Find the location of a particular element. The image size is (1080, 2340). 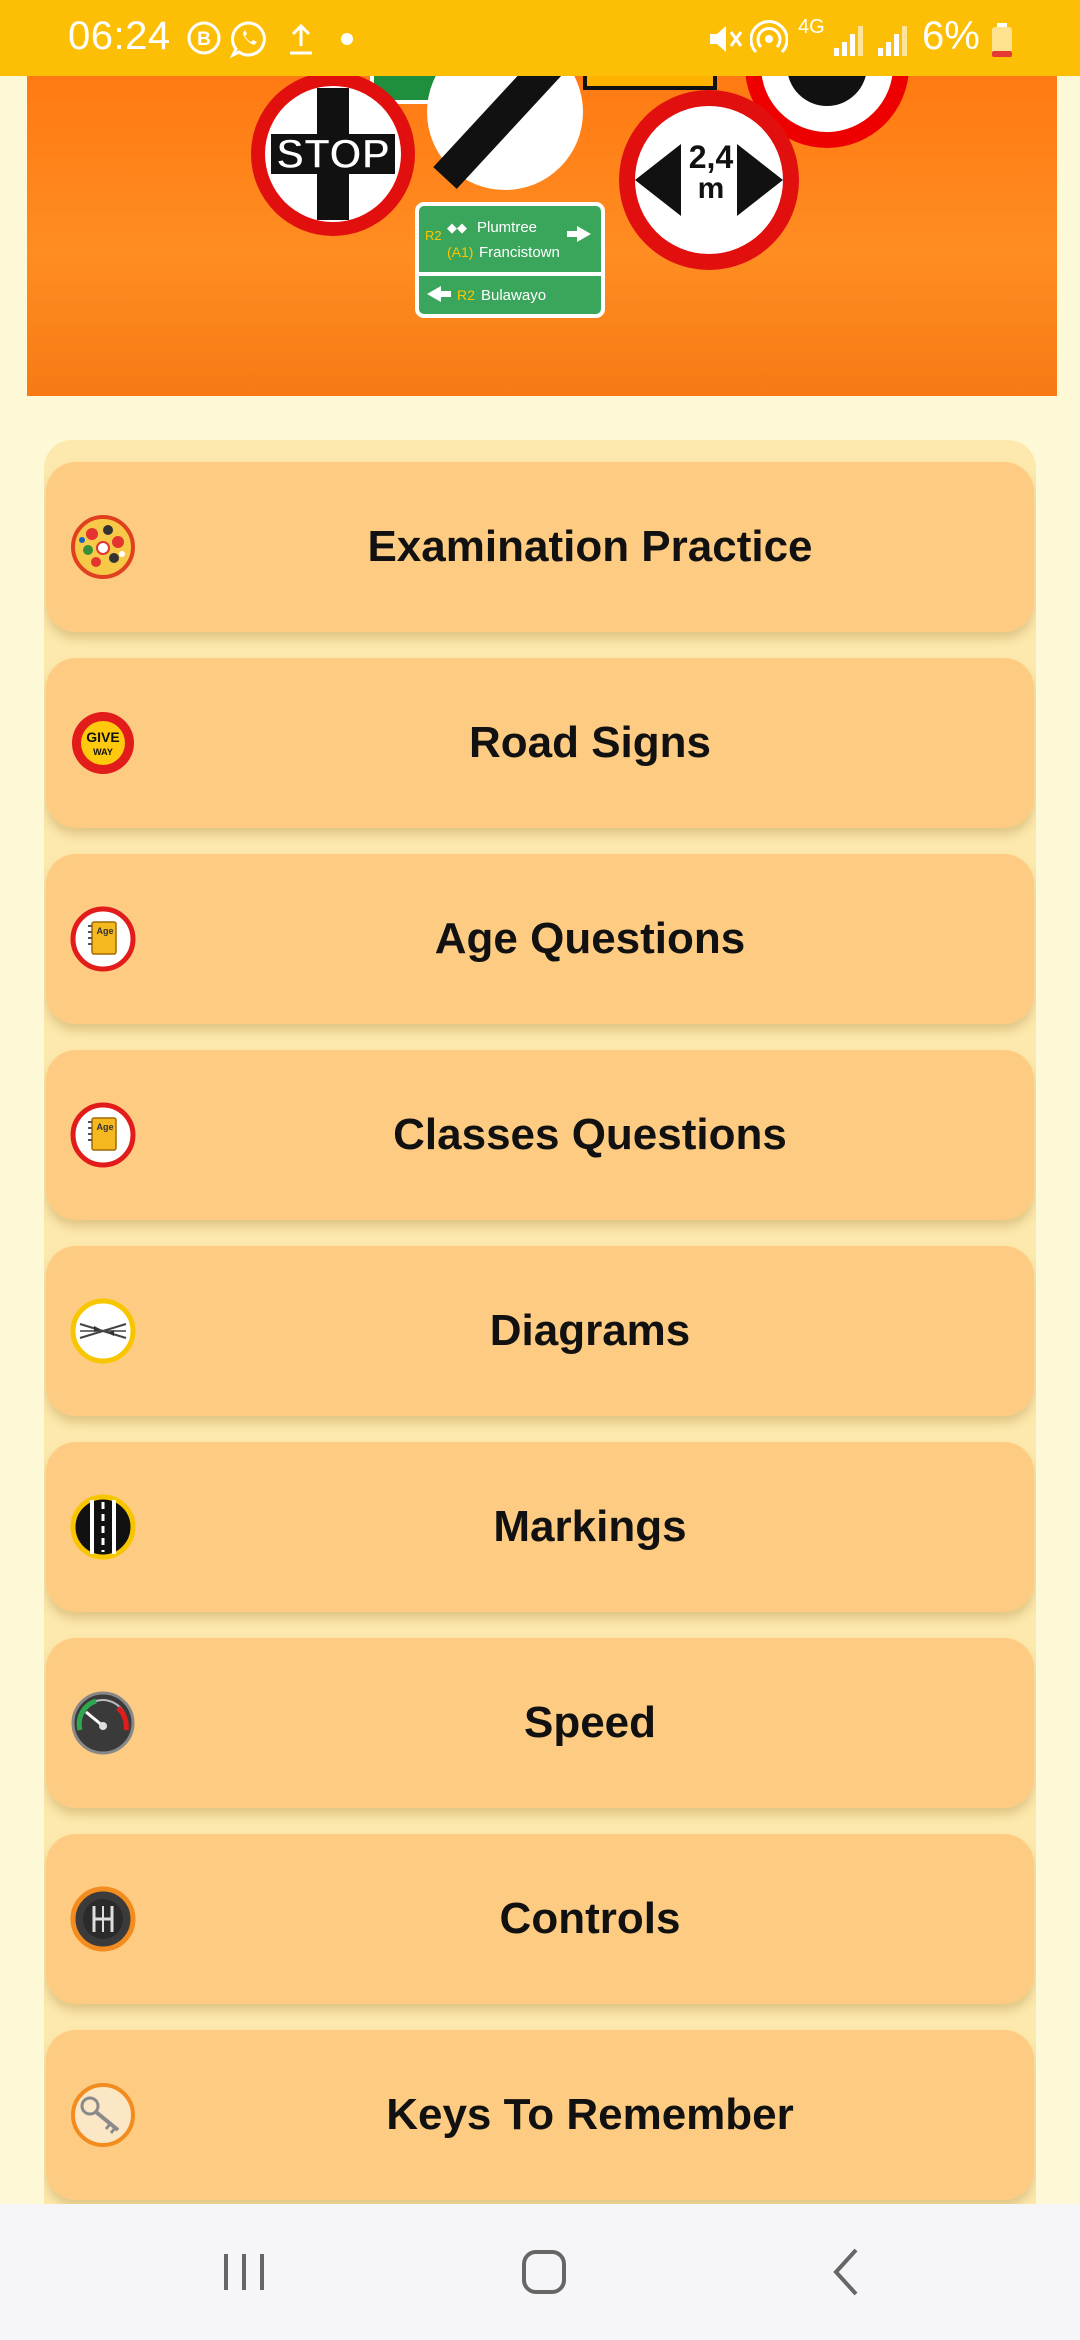

give-way-sign-icon: GIVE WAY is located at coordinates (103, 743).